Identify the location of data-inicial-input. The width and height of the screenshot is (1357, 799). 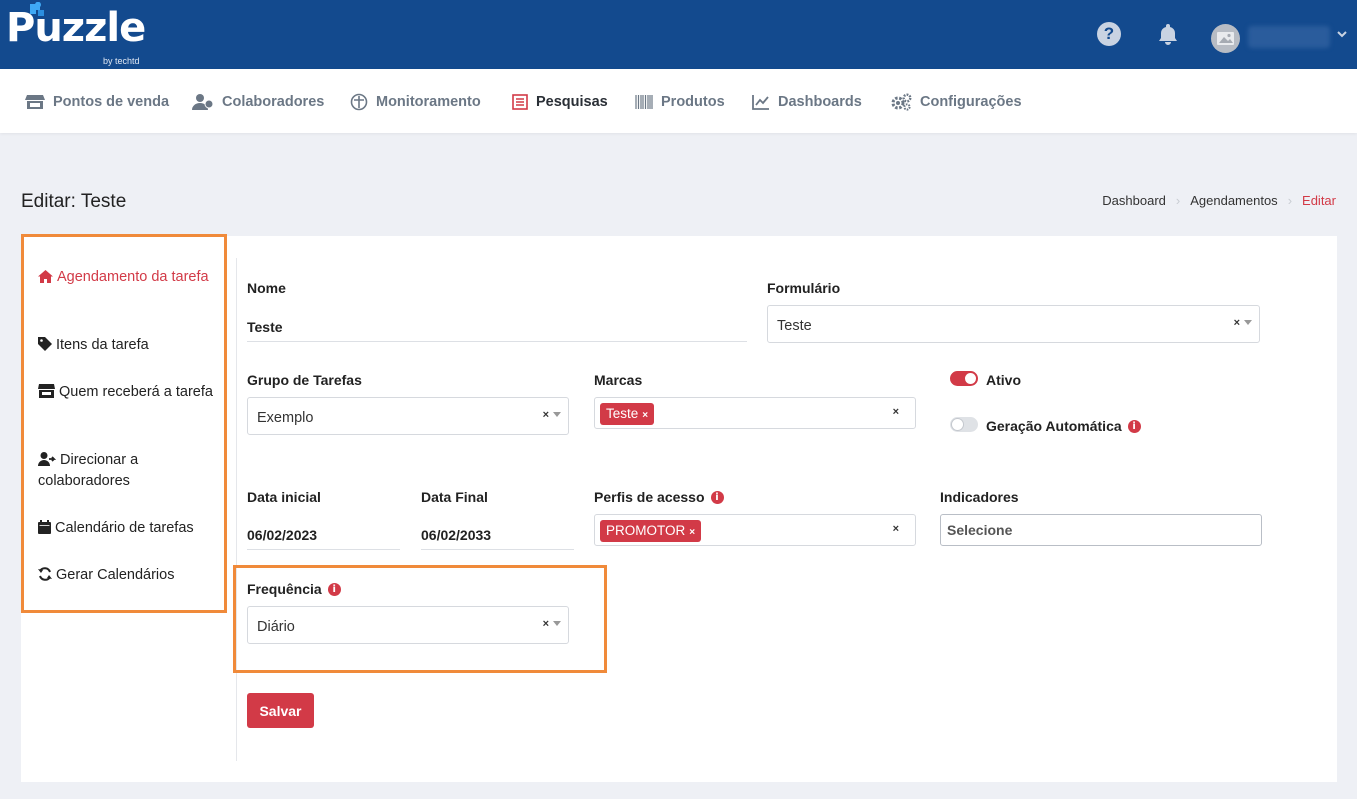
(323, 535).